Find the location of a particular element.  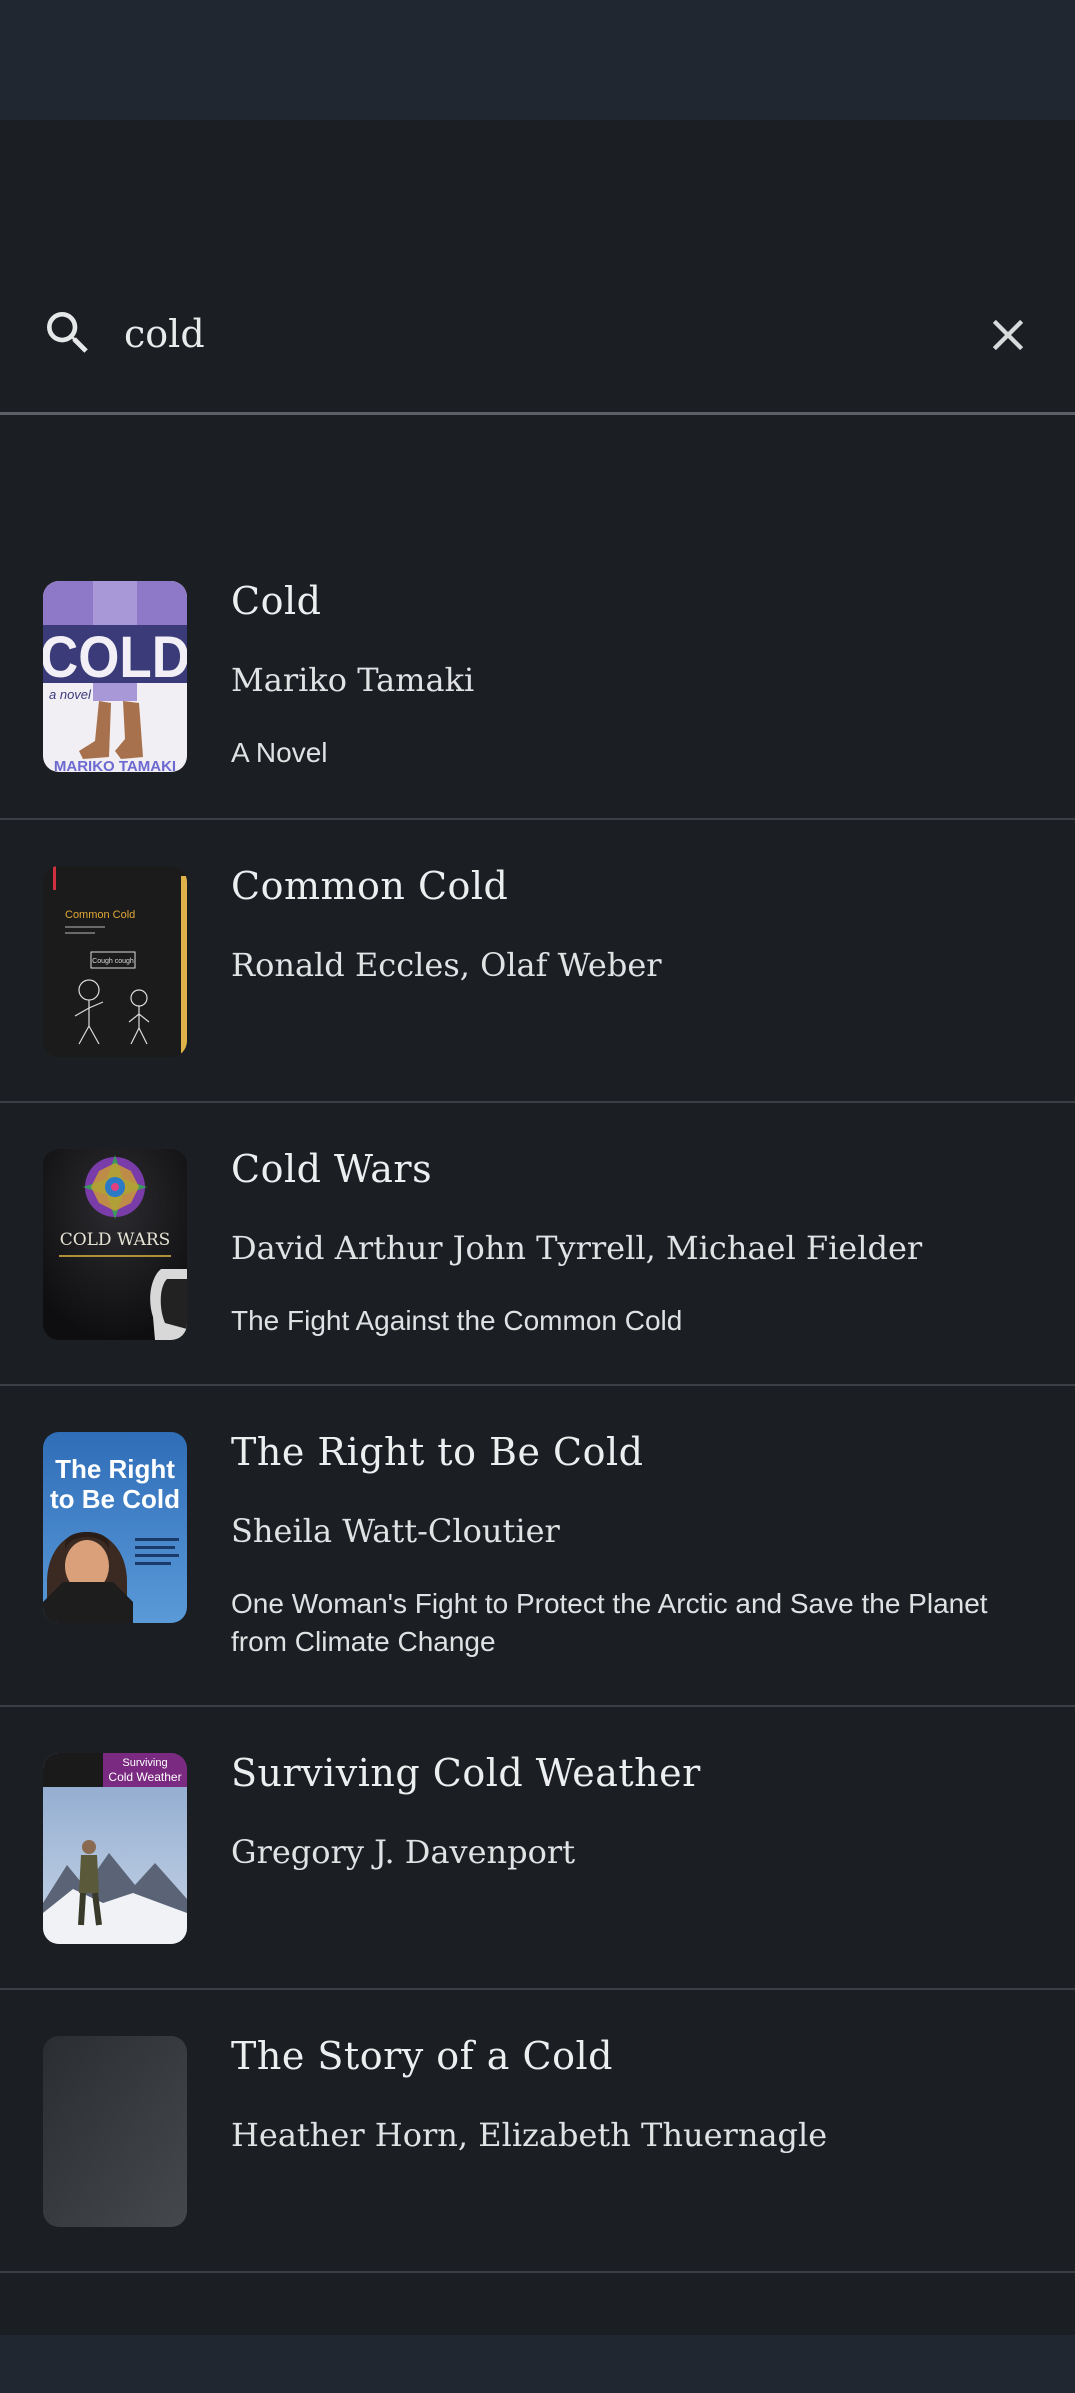

book-title: The Story of a Cold is located at coordinates (422, 2056).